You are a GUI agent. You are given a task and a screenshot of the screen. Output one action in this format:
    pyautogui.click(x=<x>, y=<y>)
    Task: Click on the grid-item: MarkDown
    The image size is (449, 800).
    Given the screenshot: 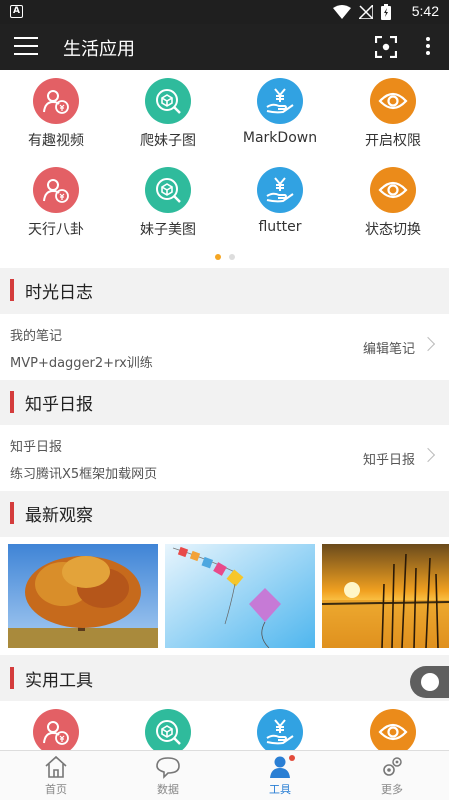 What is the action you would take?
    pyautogui.click(x=280, y=118)
    